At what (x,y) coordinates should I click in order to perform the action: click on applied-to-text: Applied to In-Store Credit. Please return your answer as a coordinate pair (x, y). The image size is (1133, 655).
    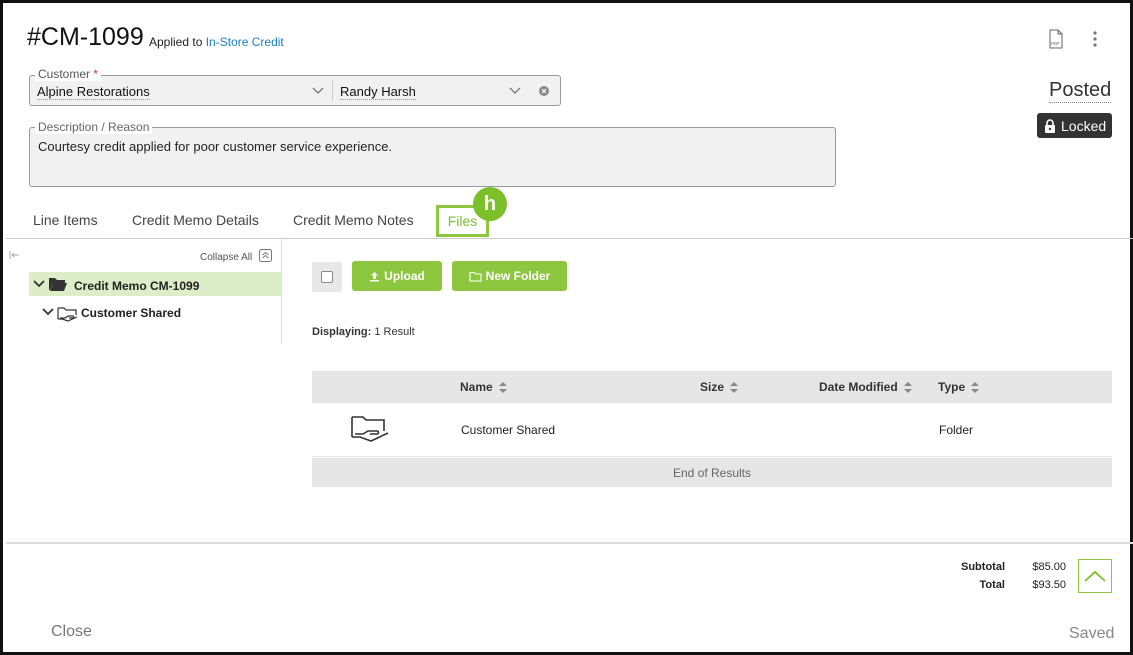
    Looking at the image, I should click on (216, 42).